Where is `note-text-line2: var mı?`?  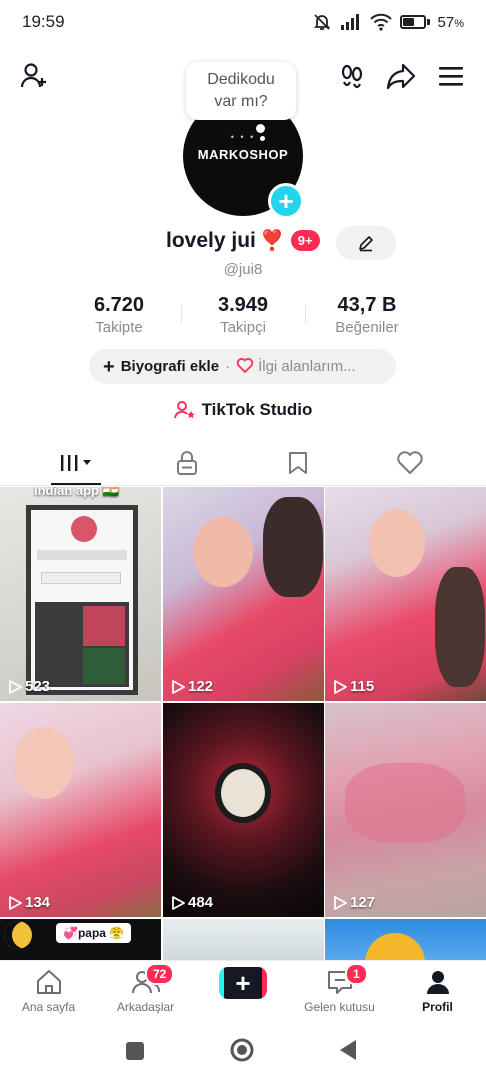 note-text-line2: var mı? is located at coordinates (241, 101).